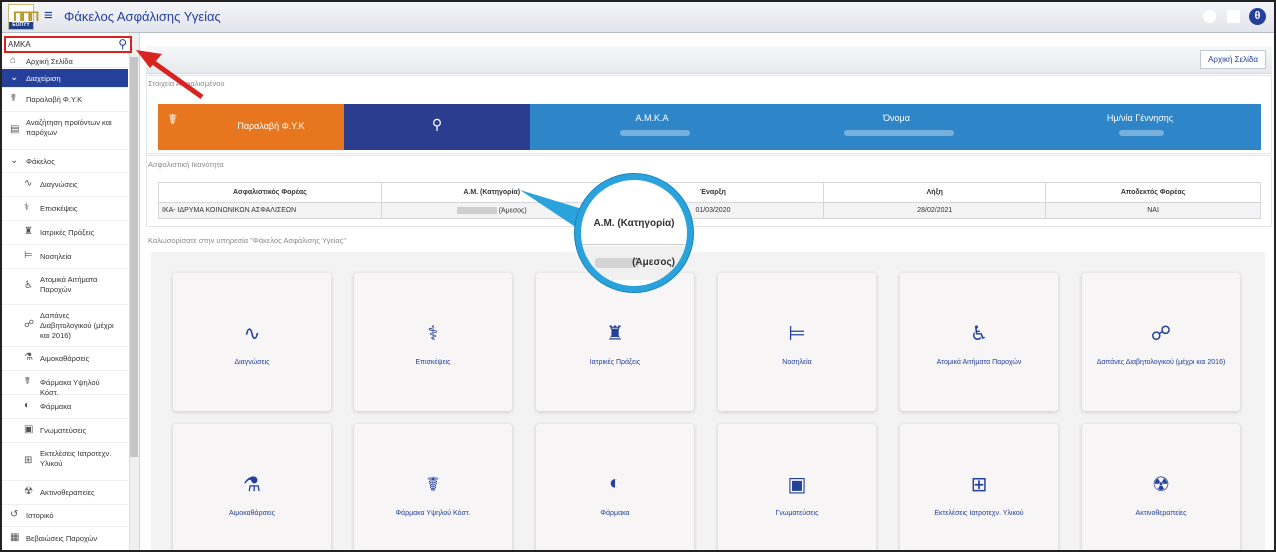 The image size is (1276, 552). What do you see at coordinates (76, 458) in the screenshot?
I see `sidebar-item-label: Εκτελέσεις Ιατροτεχν. Υλικού` at bounding box center [76, 458].